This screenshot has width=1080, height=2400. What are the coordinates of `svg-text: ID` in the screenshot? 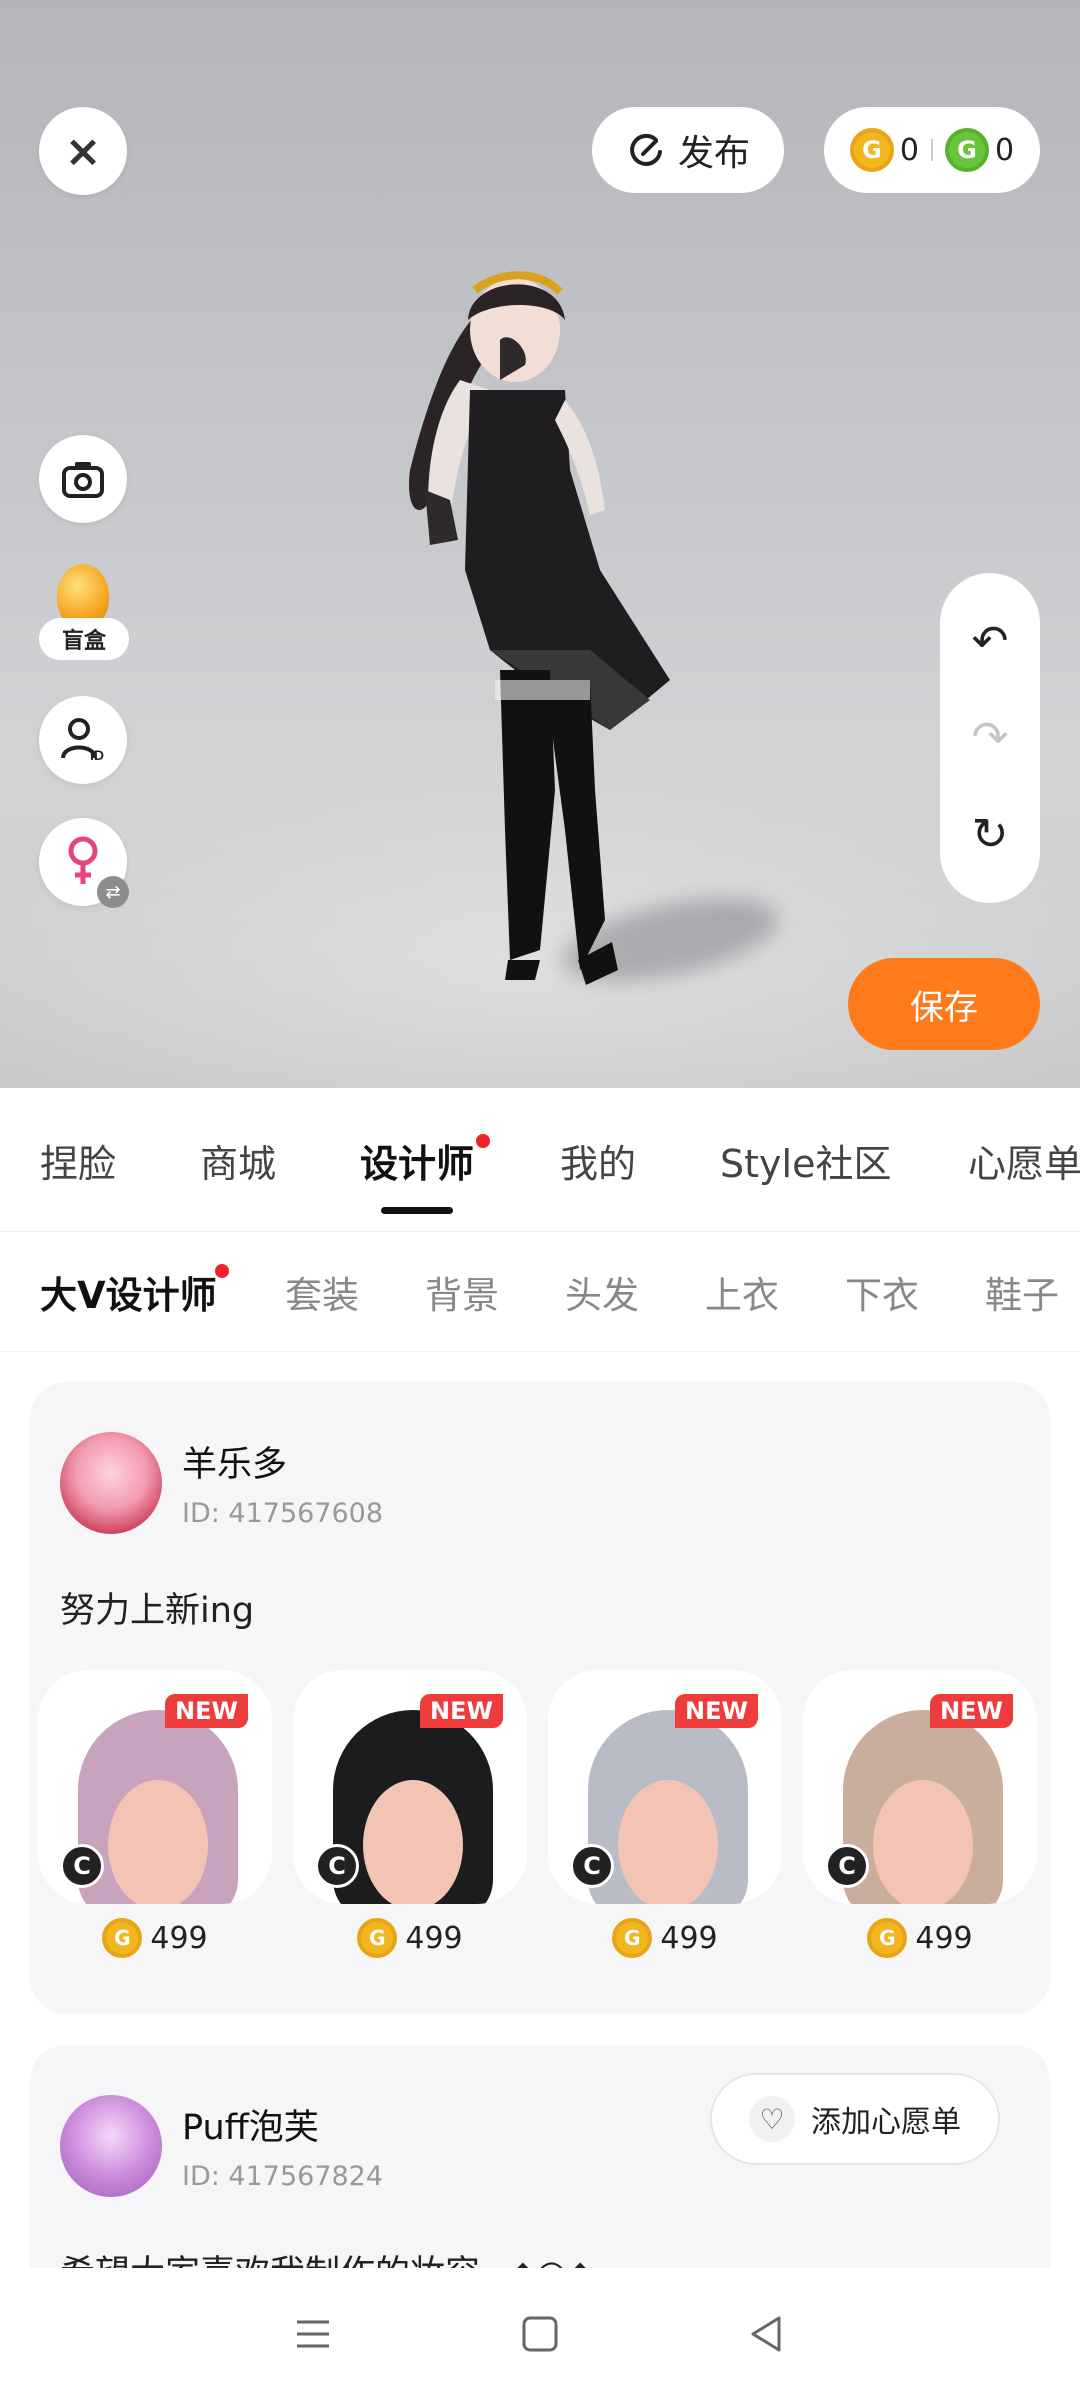 It's located at (97, 755).